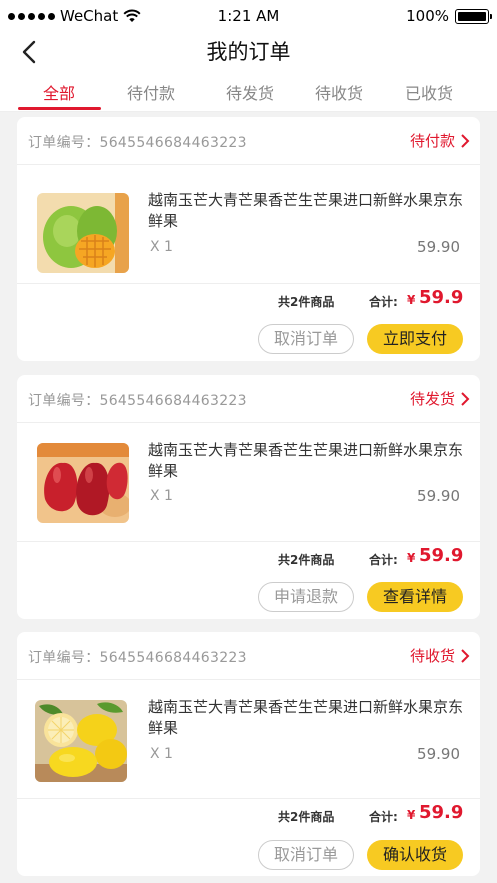  What do you see at coordinates (59, 92) in the screenshot?
I see `tab-all: 全部` at bounding box center [59, 92].